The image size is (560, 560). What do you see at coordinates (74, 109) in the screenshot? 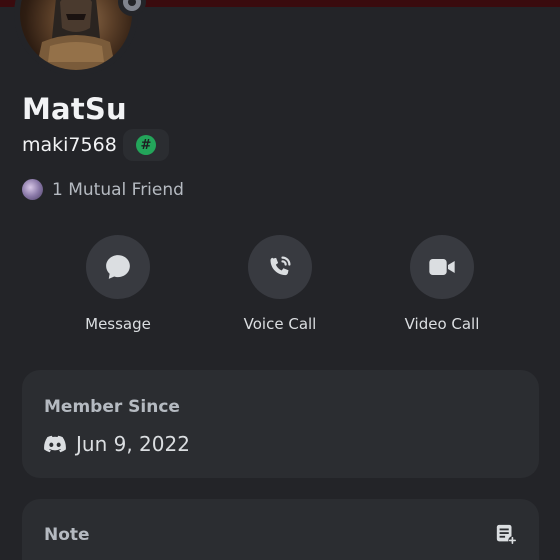
I see `display-name: MatSu` at bounding box center [74, 109].